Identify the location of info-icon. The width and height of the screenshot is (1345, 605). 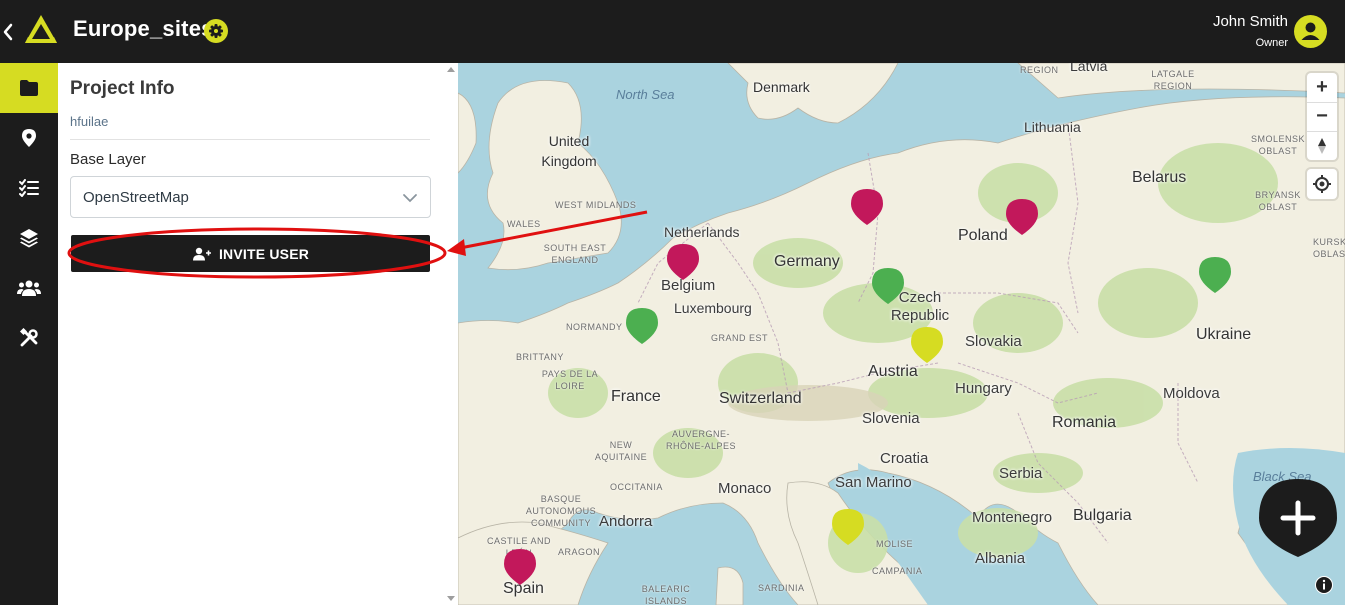
(1324, 585).